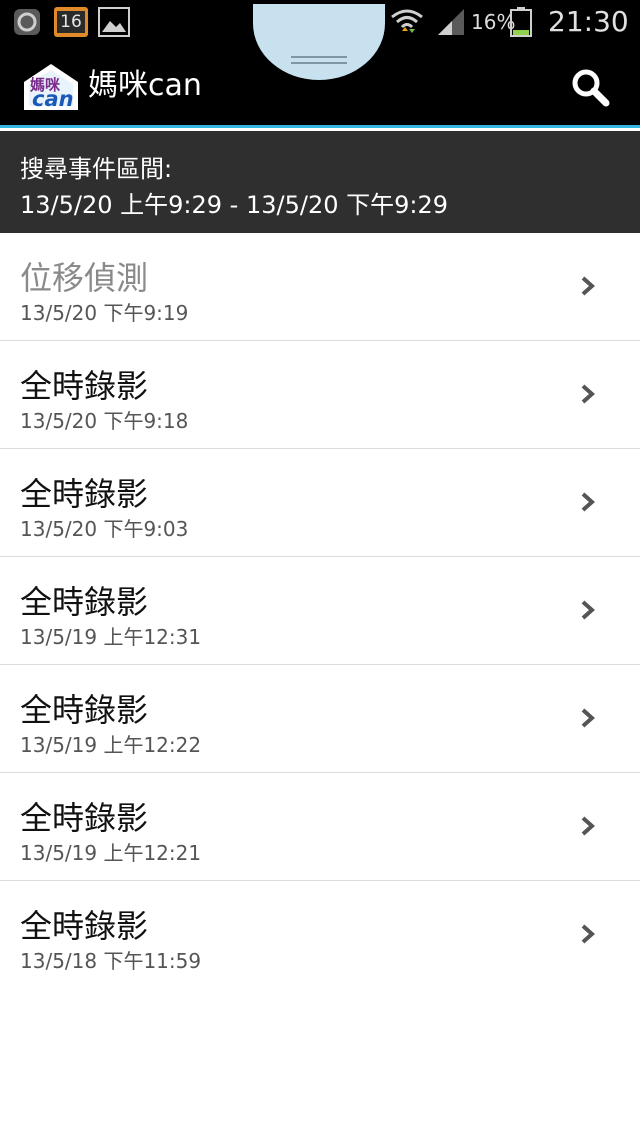 Image resolution: width=640 pixels, height=1138 pixels. I want to click on search-icon, so click(591, 88).